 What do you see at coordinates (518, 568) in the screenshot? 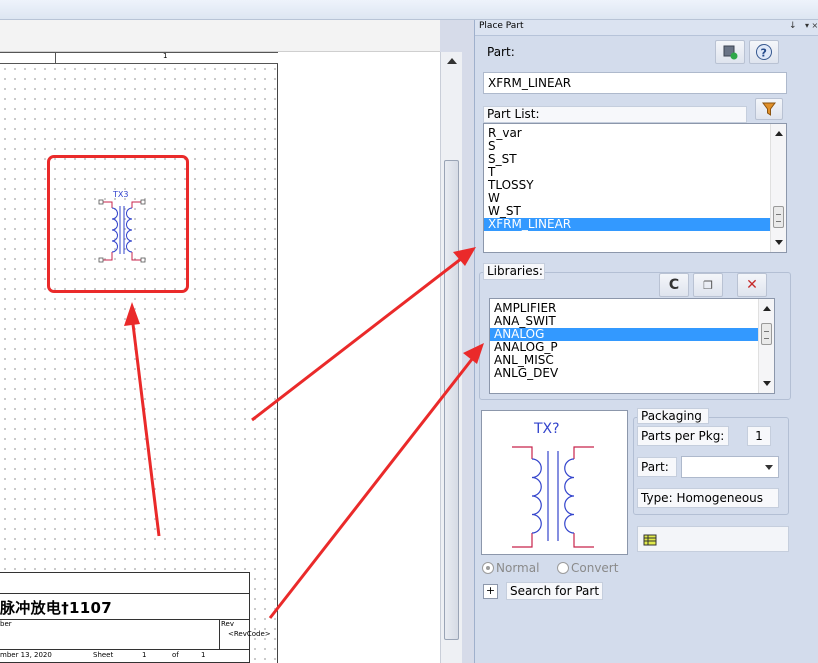
I see `normal-radio-label: Normal` at bounding box center [518, 568].